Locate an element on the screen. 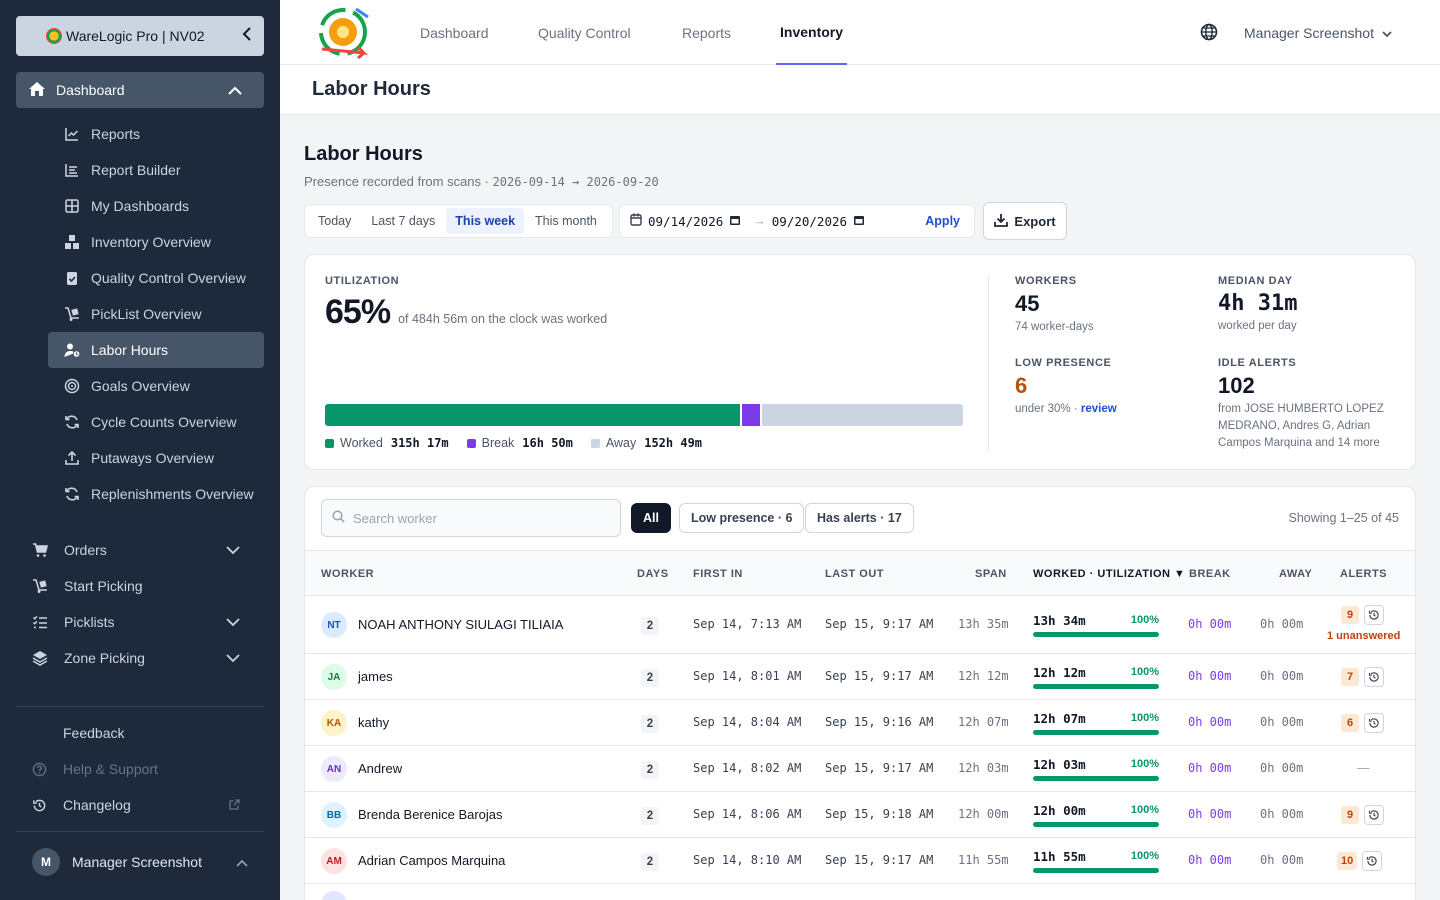  first-in: Sep 14, 7:13 AM is located at coordinates (747, 624).